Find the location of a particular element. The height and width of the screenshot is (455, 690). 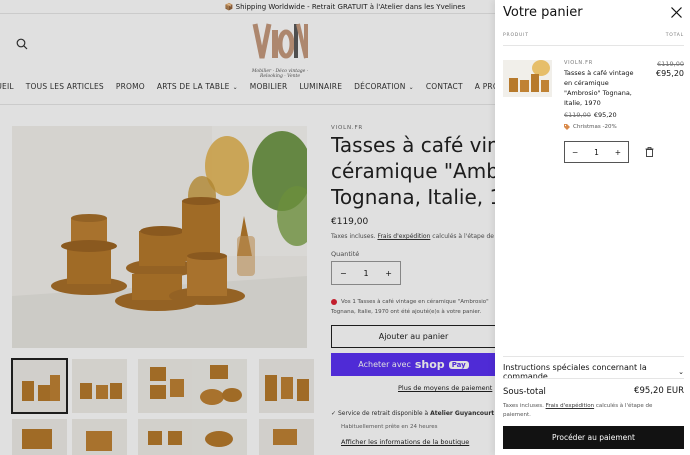

cart-item-vendor: VIOLN.FR is located at coordinates (578, 63).